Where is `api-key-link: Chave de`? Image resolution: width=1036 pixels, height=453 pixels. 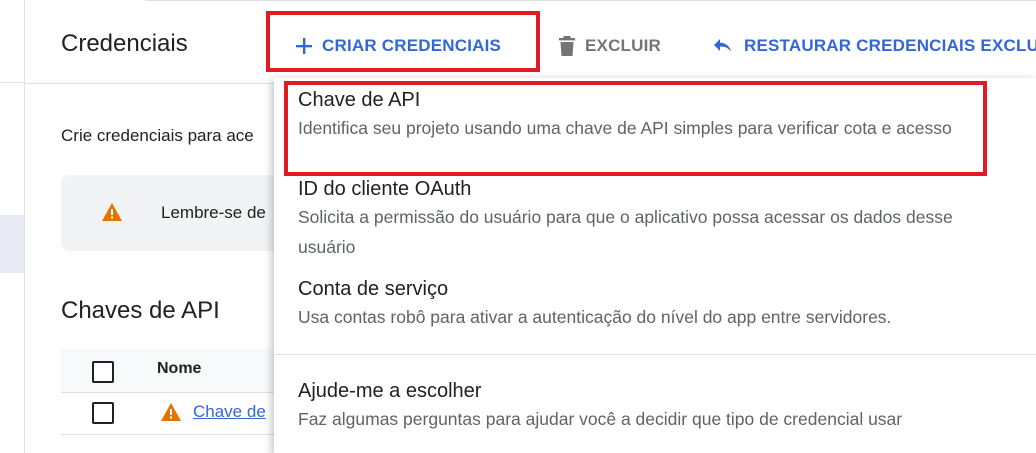
api-key-link: Chave de is located at coordinates (229, 412).